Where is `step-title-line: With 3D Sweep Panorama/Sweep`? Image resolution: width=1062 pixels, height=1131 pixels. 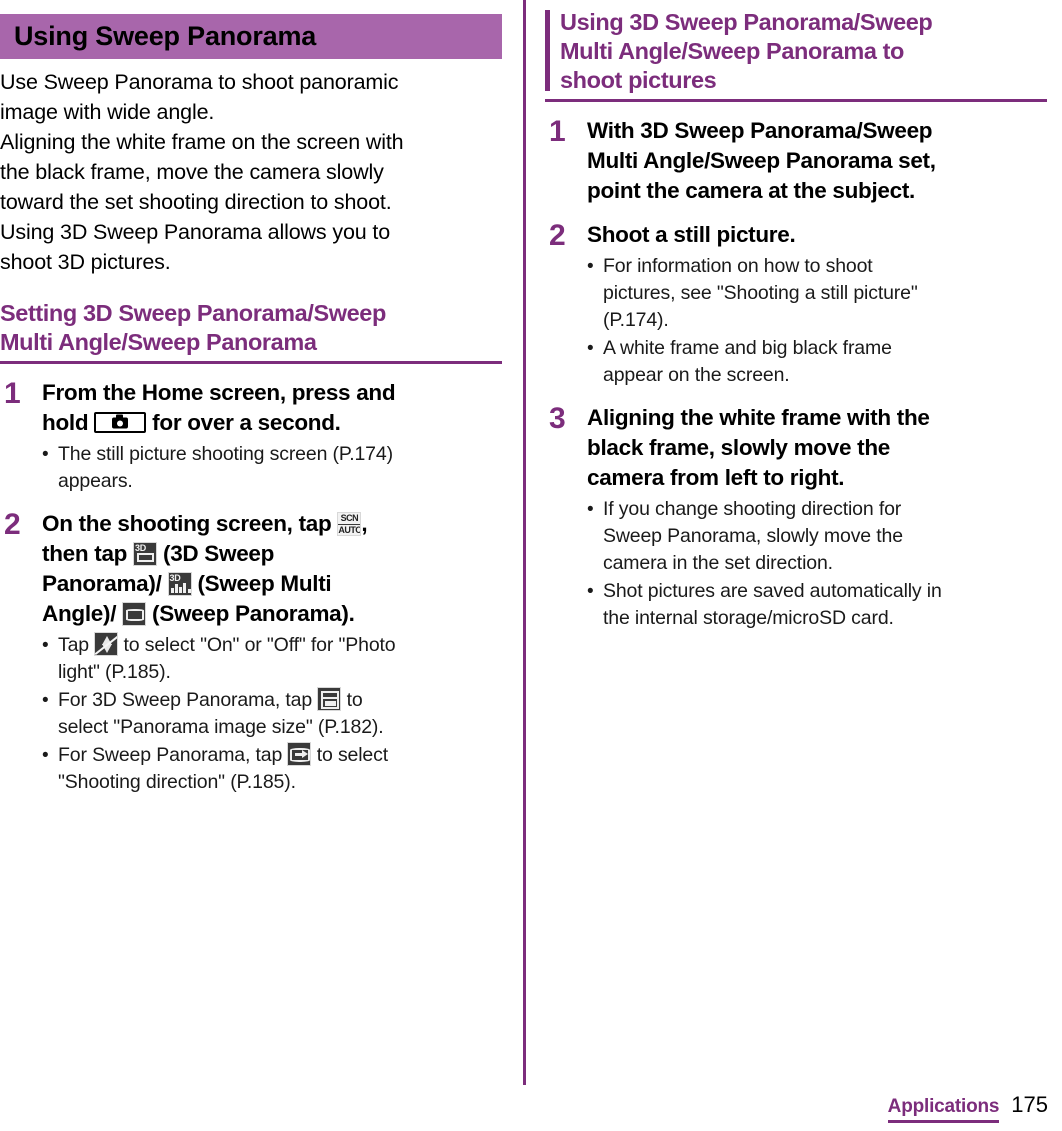
step-title-line: With 3D Sweep Panorama/Sweep is located at coordinates (760, 130).